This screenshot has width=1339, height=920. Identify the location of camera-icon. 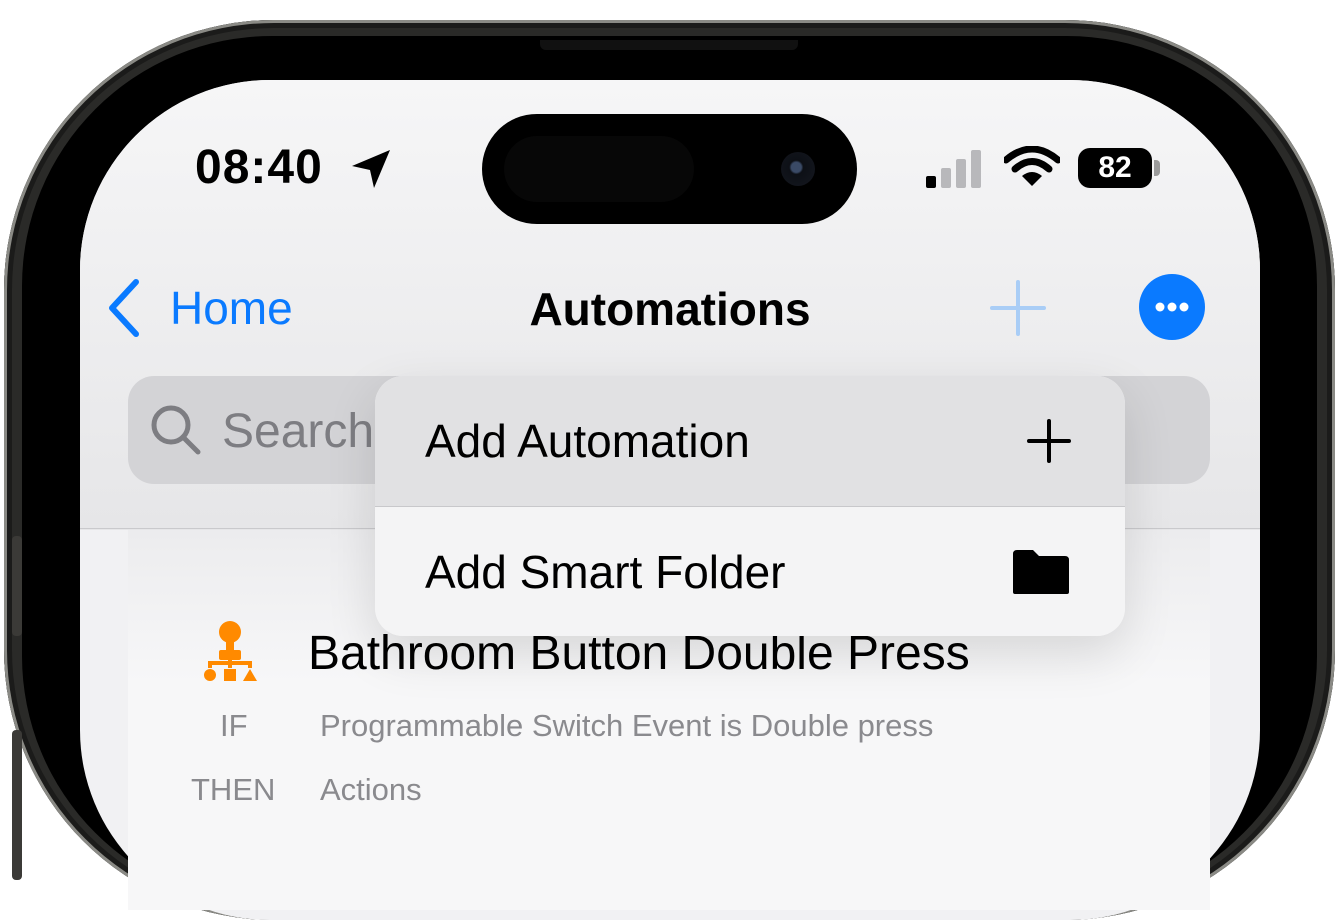
(798, 169).